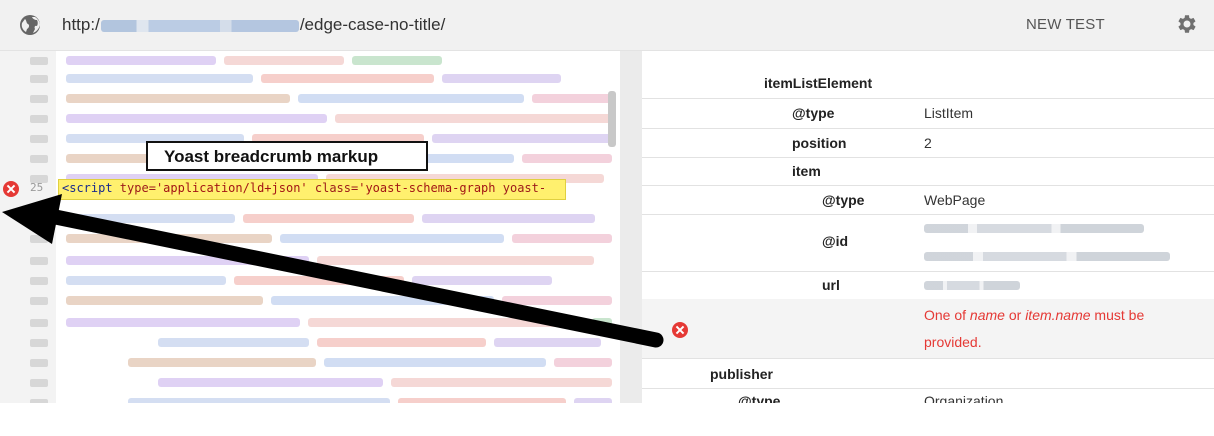  Describe the element at coordinates (87, 188) in the screenshot. I see `code-tag: <script` at that location.